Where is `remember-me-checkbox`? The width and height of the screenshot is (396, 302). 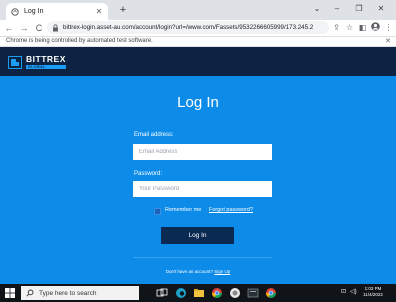
remember-me-checkbox is located at coordinates (157, 211).